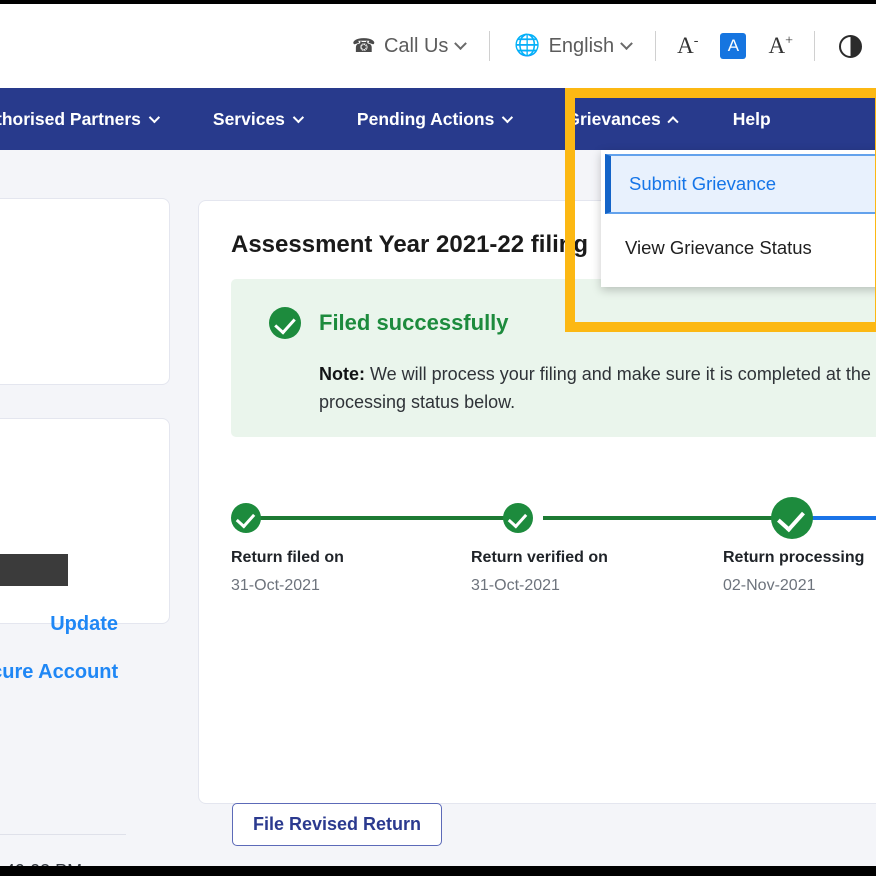 The image size is (876, 876). Describe the element at coordinates (248, 118) in the screenshot. I see `nav-label: Services` at that location.